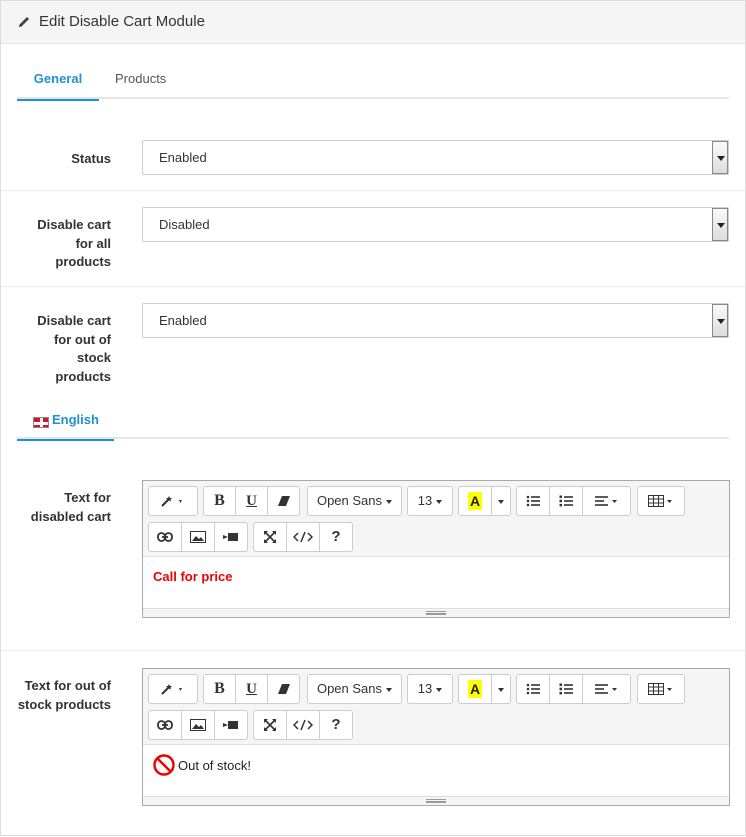 The width and height of the screenshot is (746, 837). I want to click on uk-flag-icon, so click(41, 422).